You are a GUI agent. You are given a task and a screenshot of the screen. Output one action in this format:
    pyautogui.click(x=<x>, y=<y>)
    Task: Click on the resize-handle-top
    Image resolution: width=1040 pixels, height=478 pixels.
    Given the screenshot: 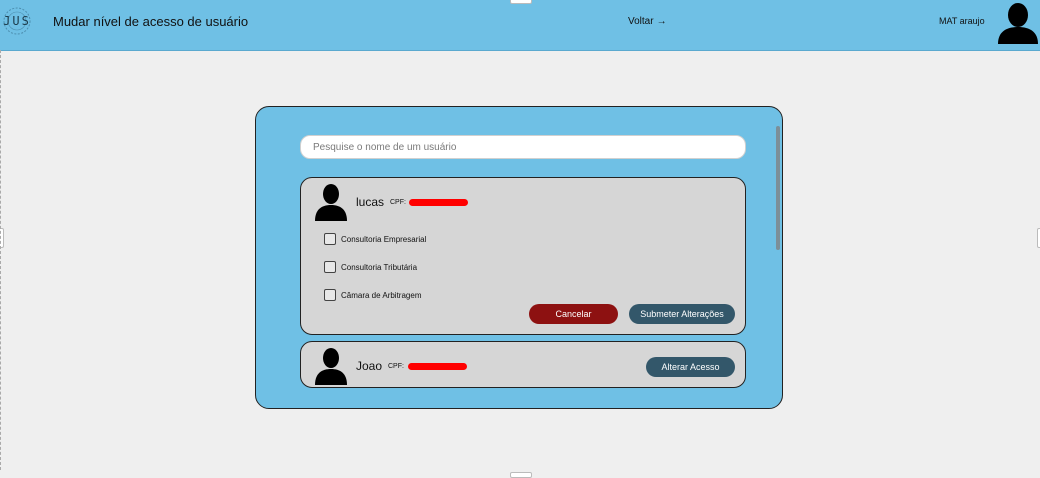 What is the action you would take?
    pyautogui.click(x=521, y=2)
    